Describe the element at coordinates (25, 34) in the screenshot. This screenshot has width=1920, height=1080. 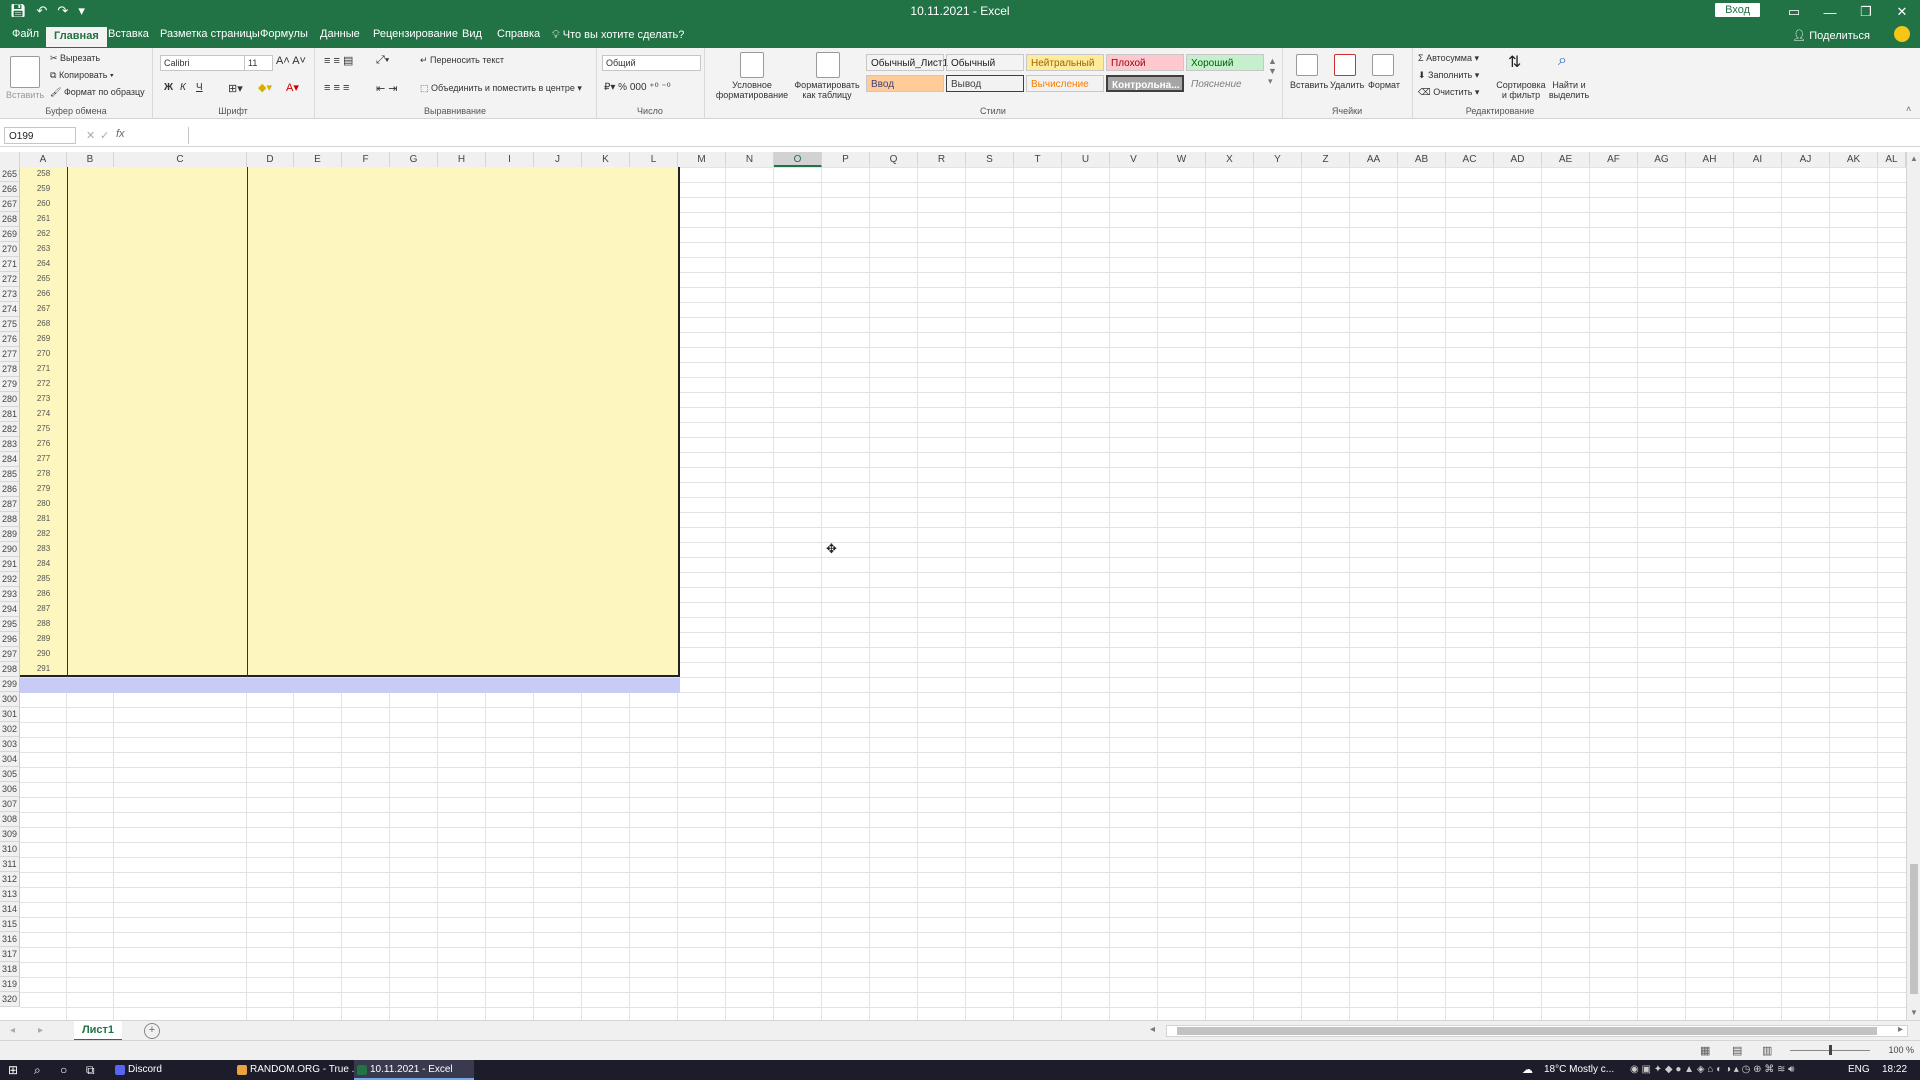
I see `tab-file: Файл` at that location.